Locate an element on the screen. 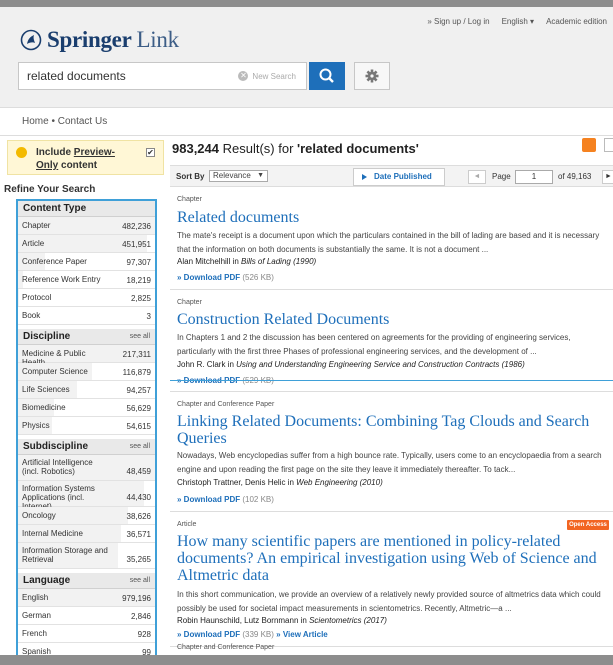 The height and width of the screenshot is (665, 613). facet-item-label: Oncology is located at coordinates (39, 515).